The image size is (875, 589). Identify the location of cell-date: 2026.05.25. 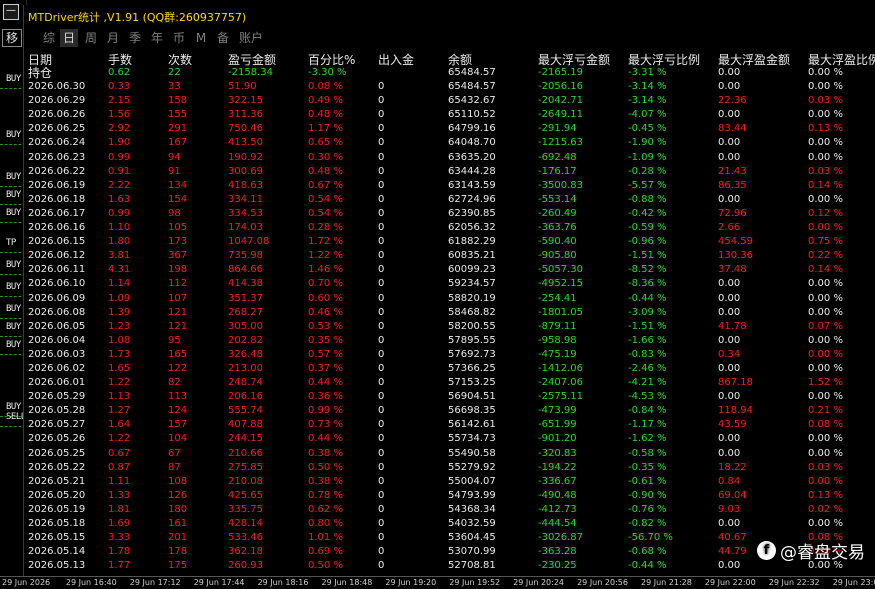
(57, 453).